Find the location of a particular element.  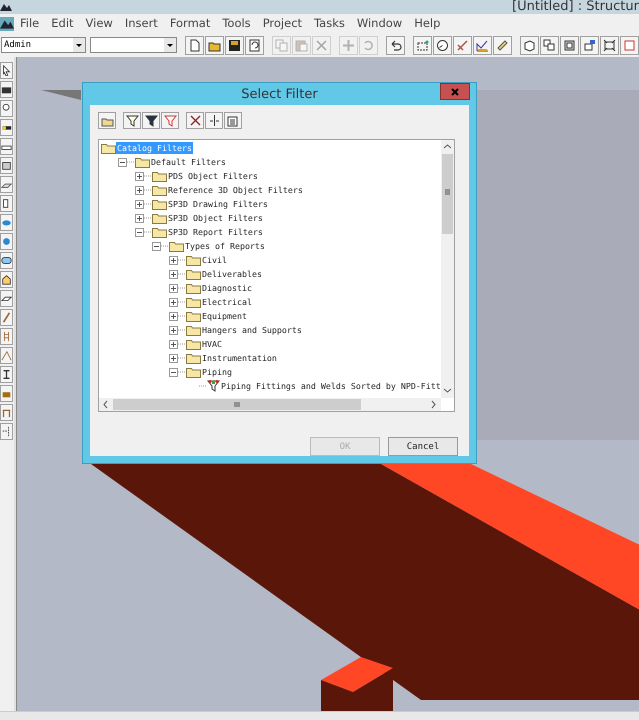

menu-item: View is located at coordinates (99, 23).